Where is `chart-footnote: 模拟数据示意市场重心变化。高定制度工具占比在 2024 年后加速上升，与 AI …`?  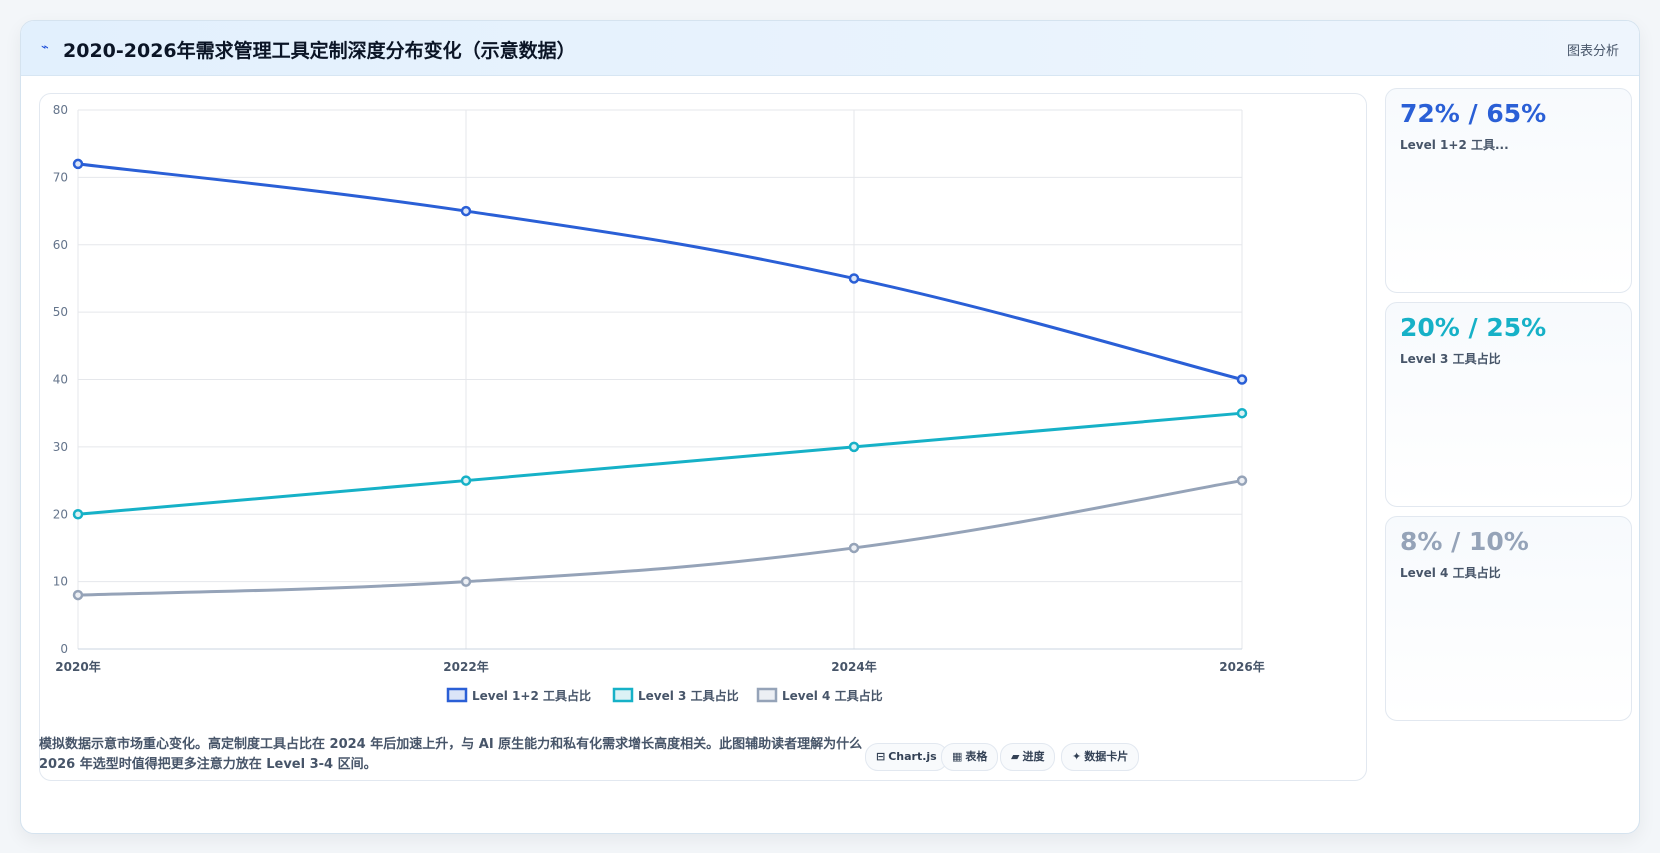
chart-footnote: 模拟数据示意市场重心变化。高定制度工具占比在 2024 年后加速上升，与 AI … is located at coordinates (451, 754).